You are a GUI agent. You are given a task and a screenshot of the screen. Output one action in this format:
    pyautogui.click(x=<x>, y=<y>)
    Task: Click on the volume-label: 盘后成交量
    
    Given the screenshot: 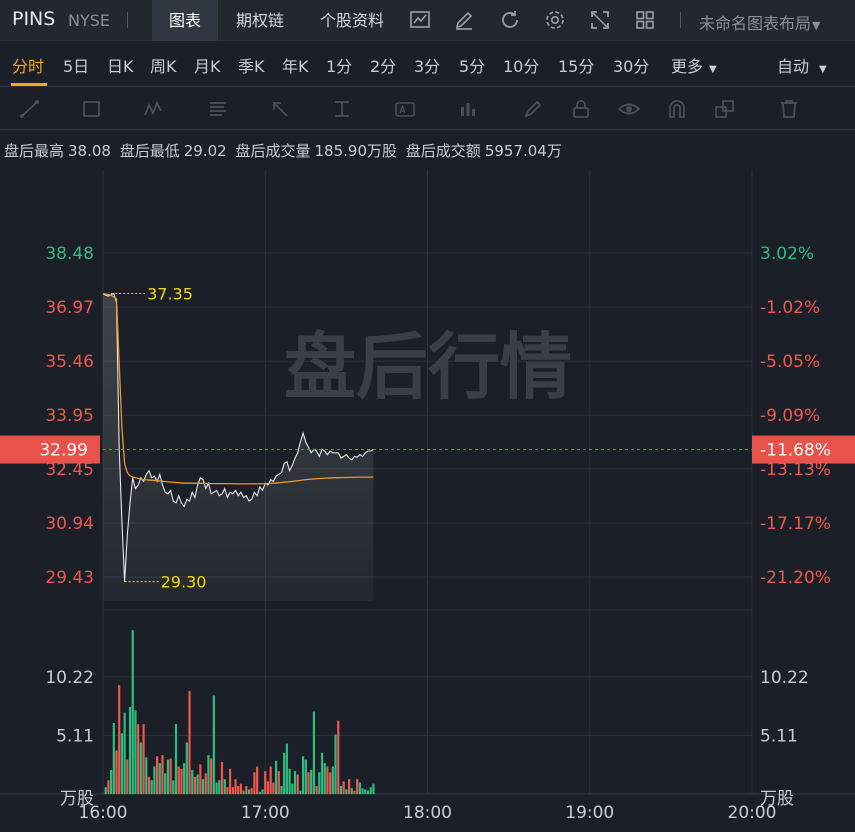 What is the action you would take?
    pyautogui.click(x=273, y=151)
    